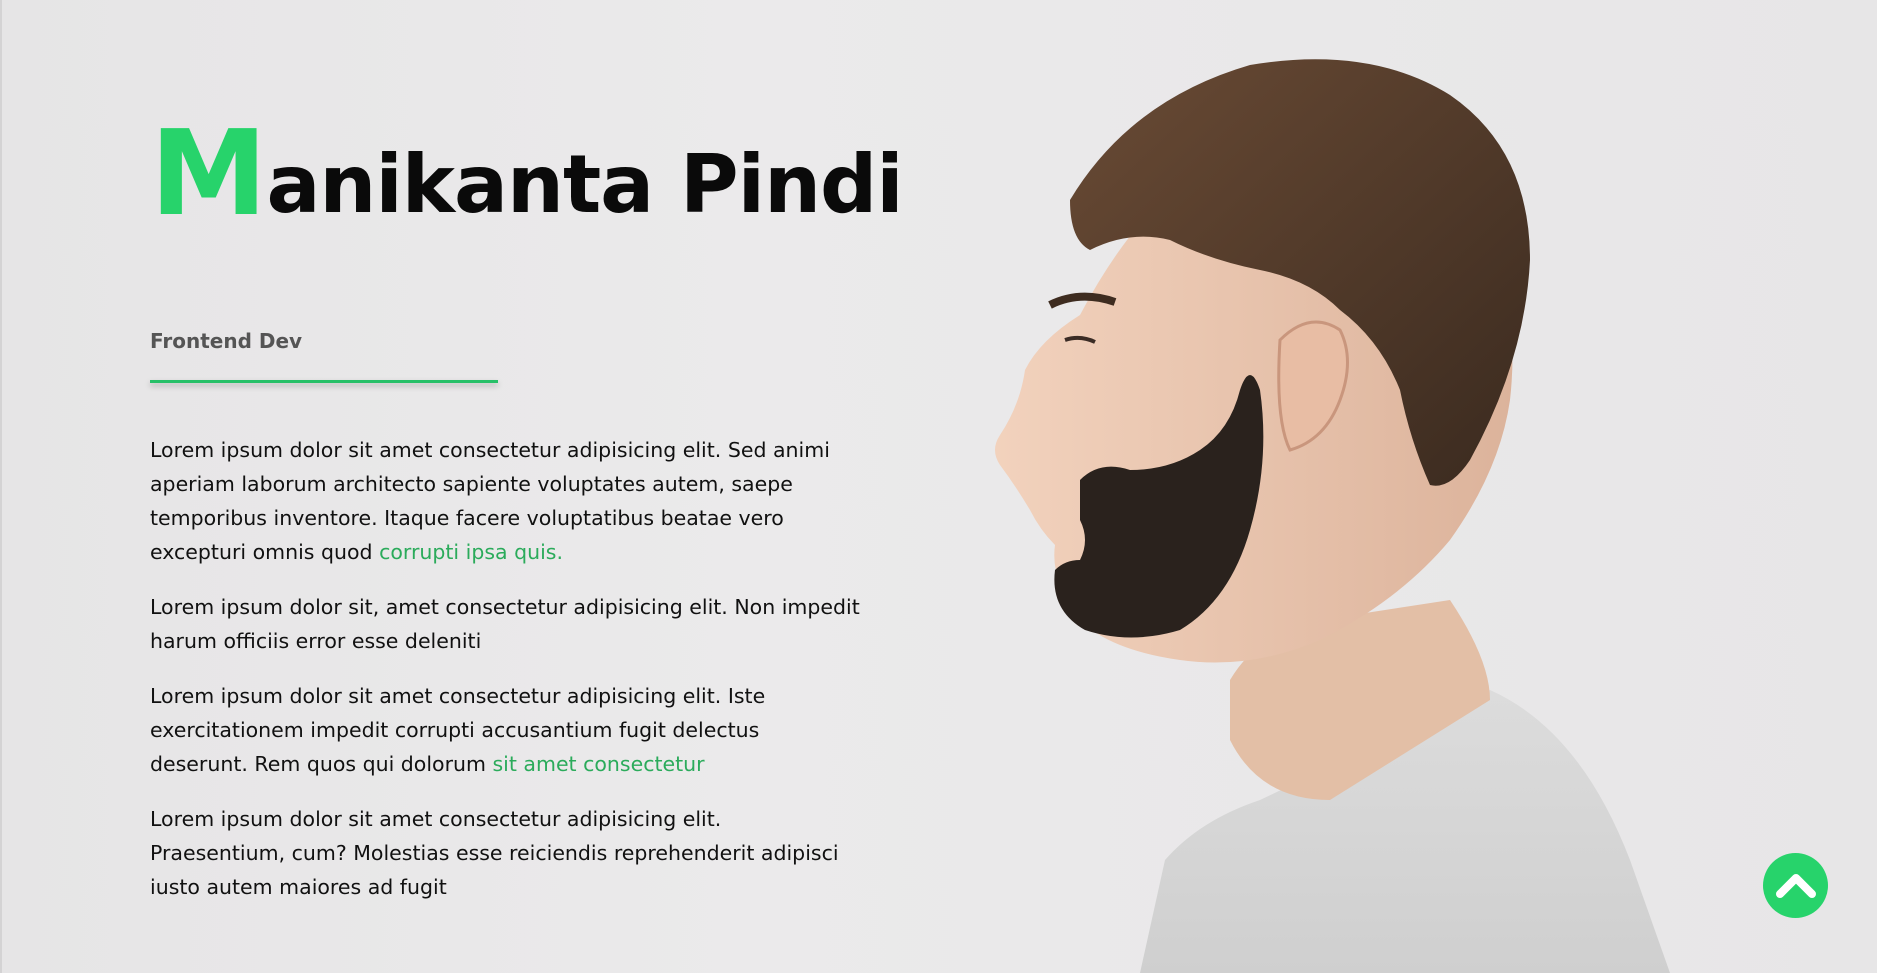 The image size is (1877, 973). What do you see at coordinates (471, 552) in the screenshot?
I see `bio-link: corrupti ipsa quis.` at bounding box center [471, 552].